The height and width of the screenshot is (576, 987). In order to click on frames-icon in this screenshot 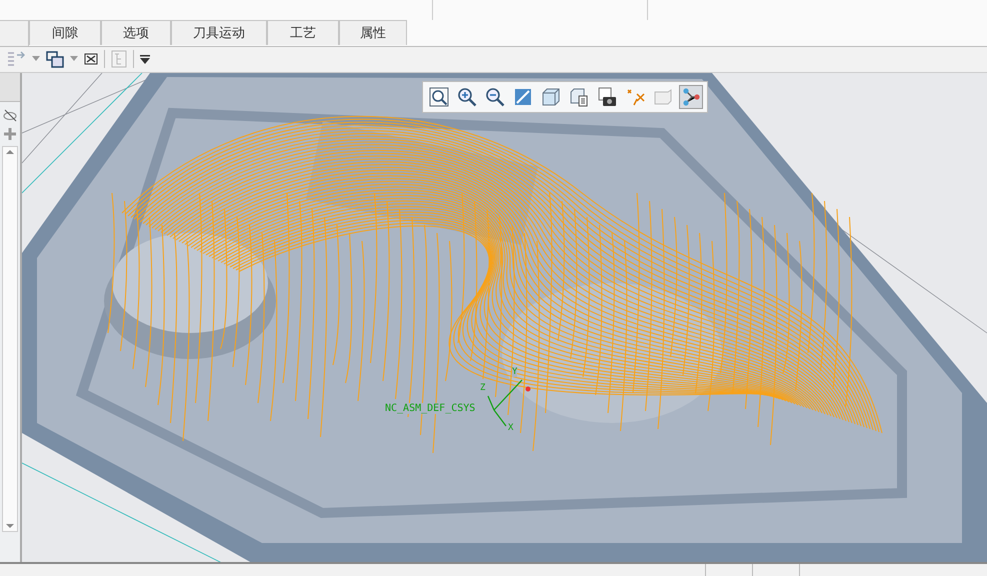, I will do `click(55, 59)`.